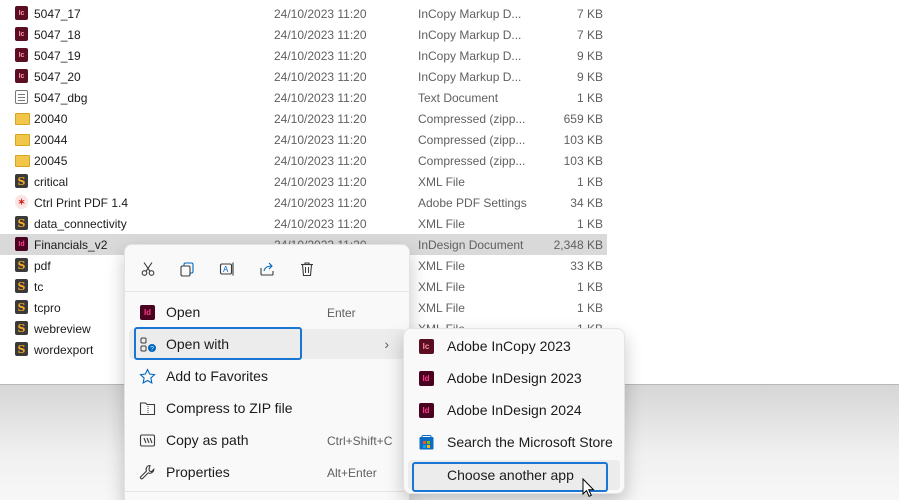  Describe the element at coordinates (360, 441) in the screenshot. I see `menu-shortcut: Ctrl+Shift+C` at that location.